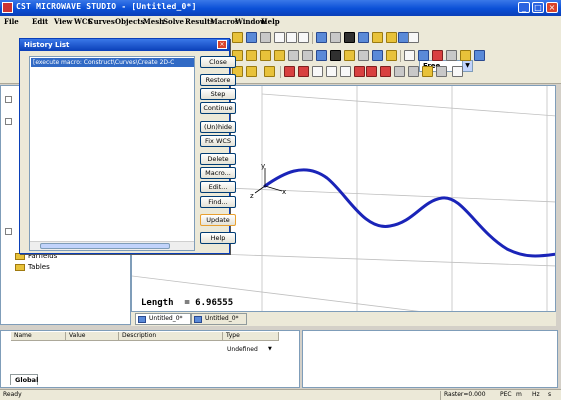 The height and width of the screenshot is (400, 561). I want to click on zoom-in-icon, so click(291, 37).